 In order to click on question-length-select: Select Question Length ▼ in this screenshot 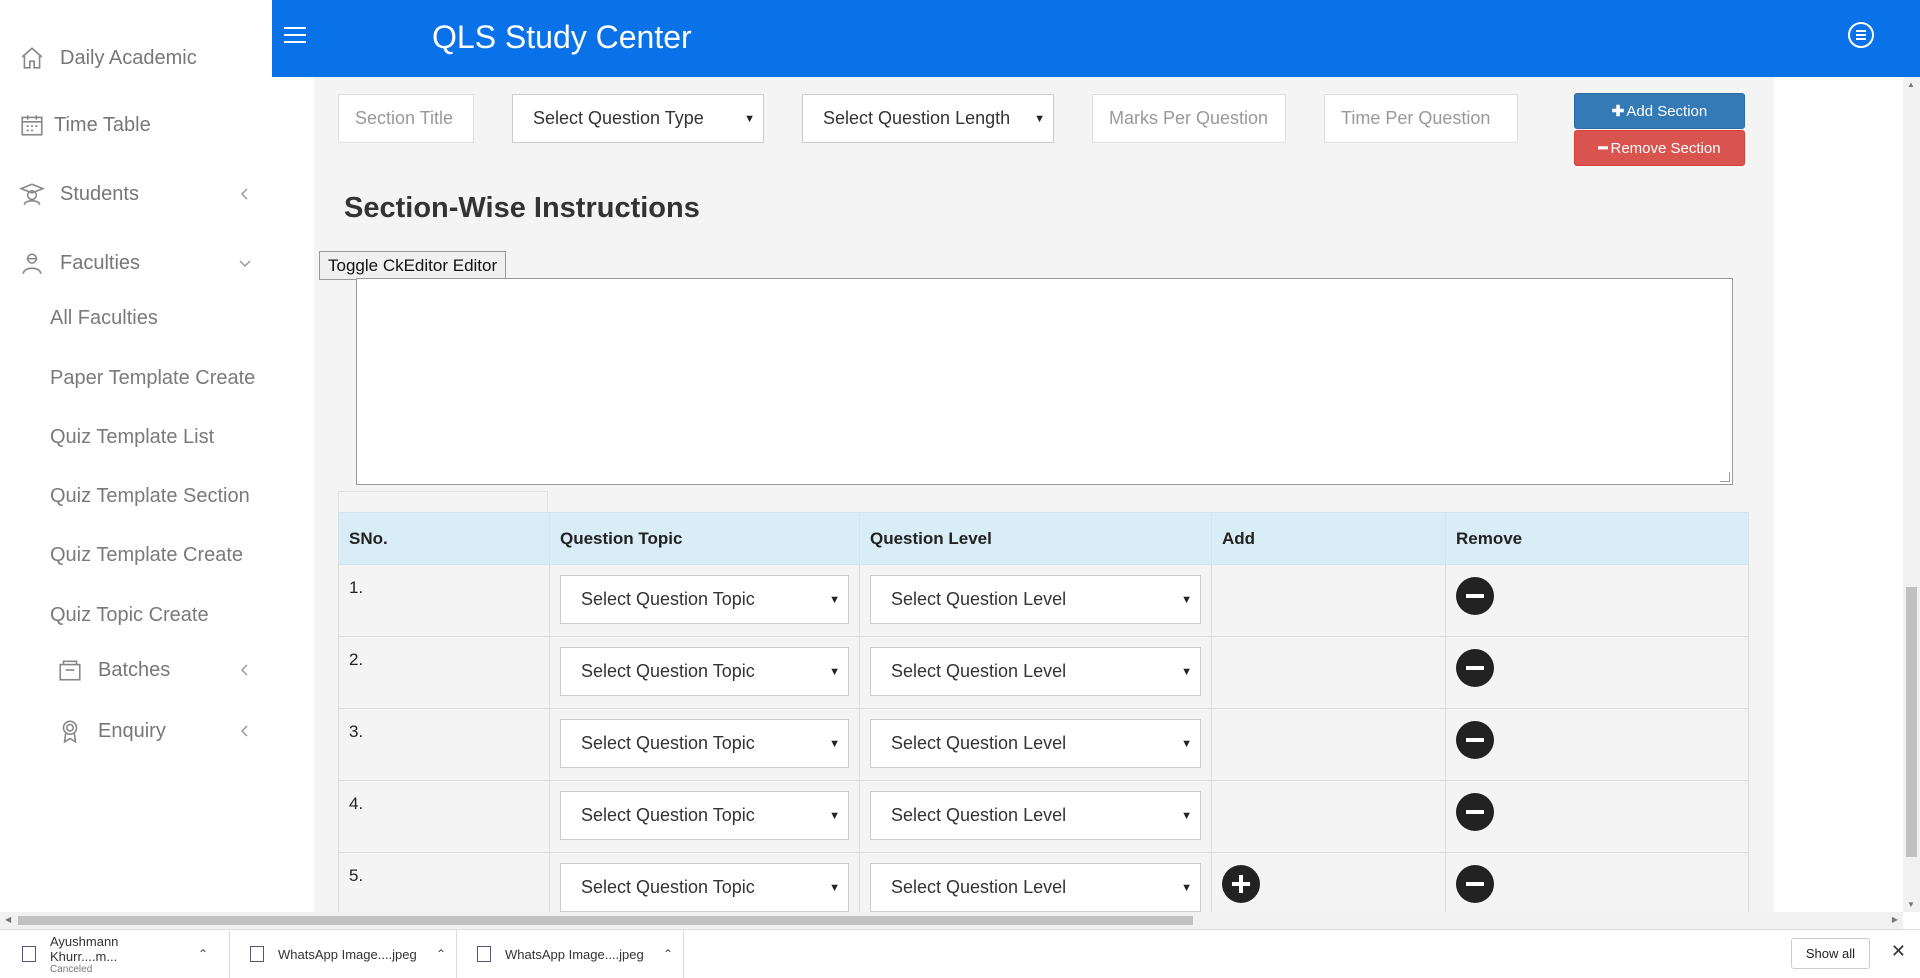, I will do `click(928, 118)`.